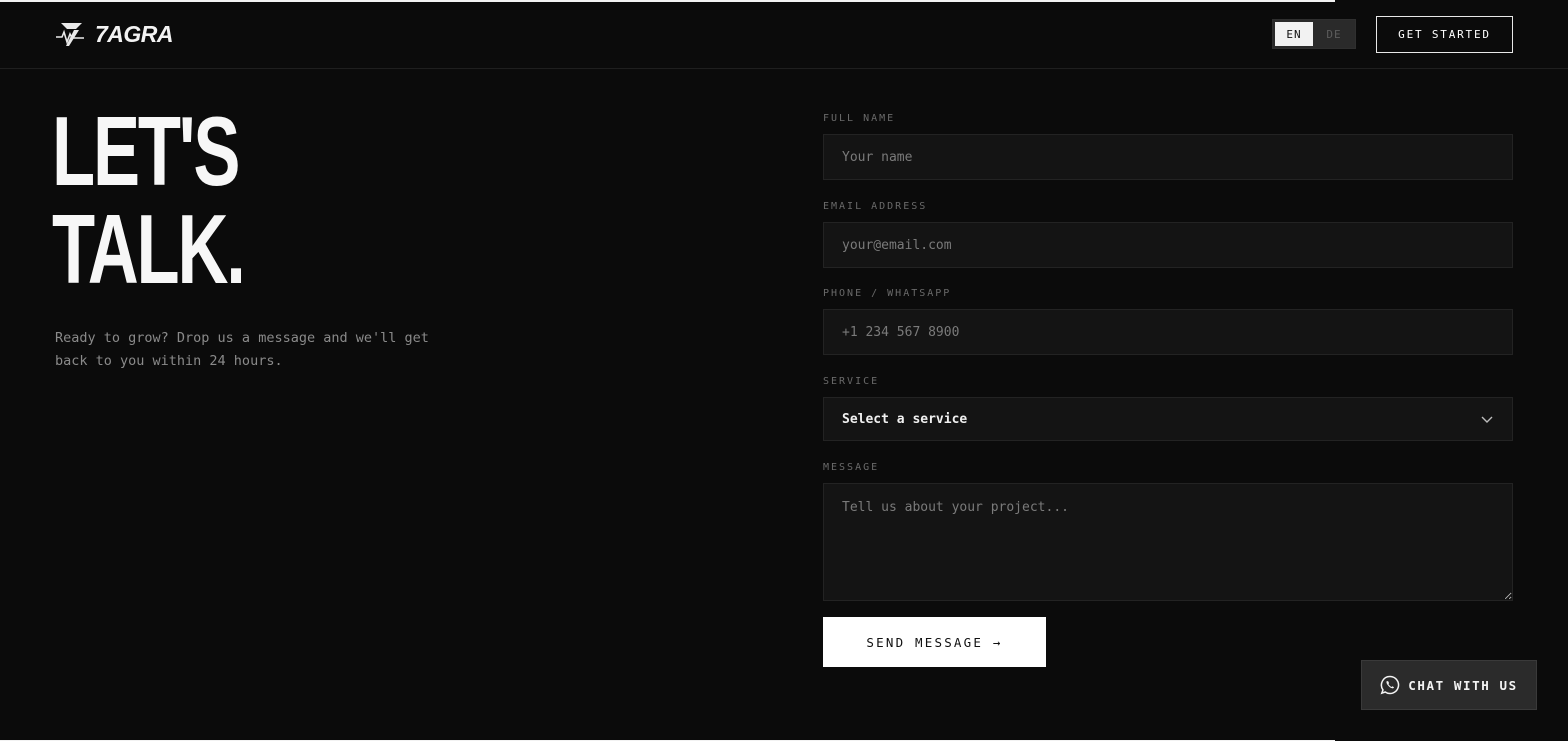 This screenshot has width=1568, height=741. Describe the element at coordinates (1314, 34) in the screenshot. I see `language-switcher: EN DE` at that location.